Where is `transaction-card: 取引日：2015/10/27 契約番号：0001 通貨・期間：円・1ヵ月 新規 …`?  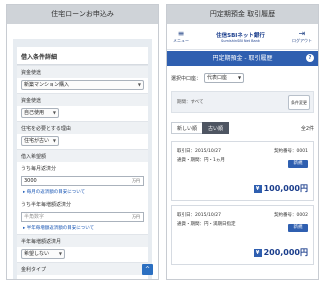
transaction-card: 取引日：2015/10/27 契約番号：0001 通貨・期間：円・1ヵ月 新規 … is located at coordinates (242, 171).